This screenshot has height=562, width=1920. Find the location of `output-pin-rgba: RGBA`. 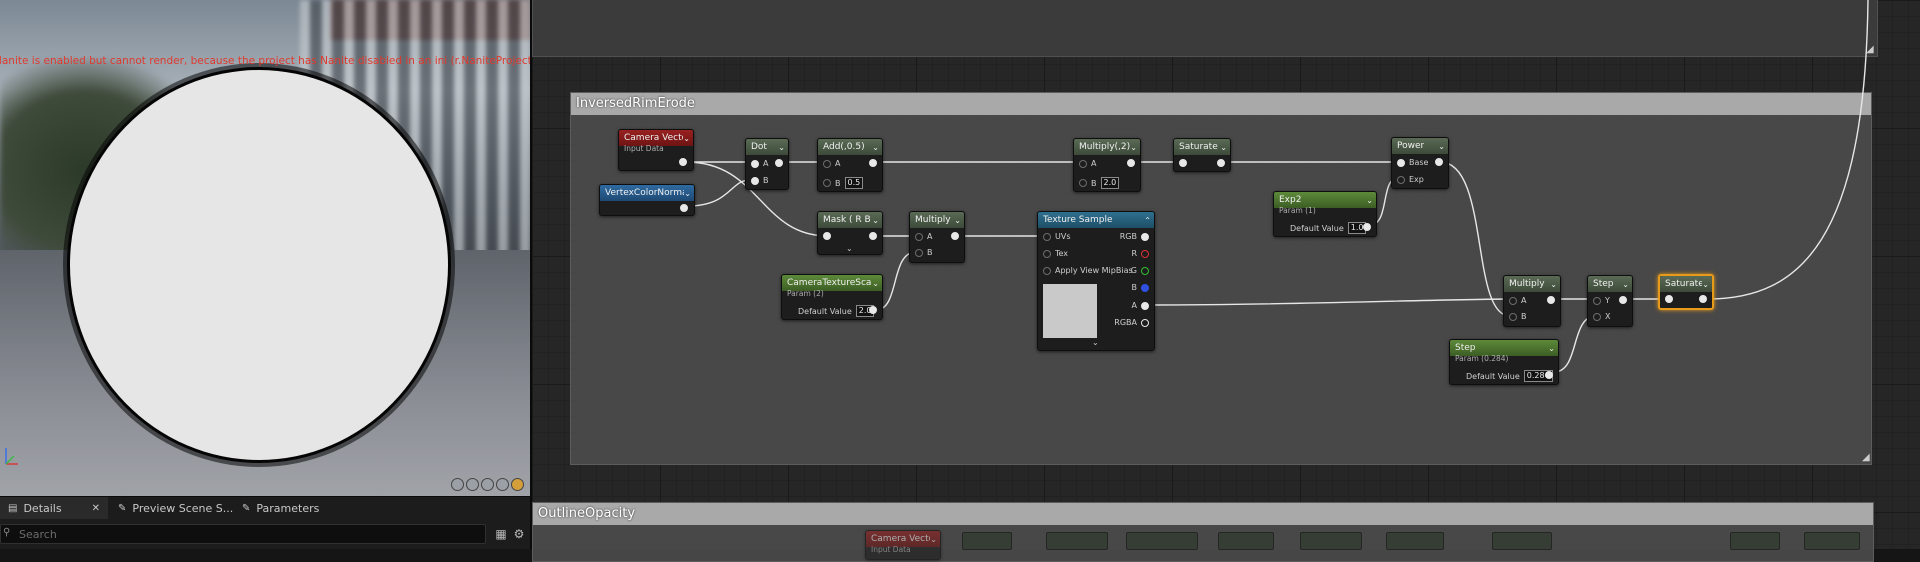

output-pin-rgba: RGBA is located at coordinates (1131, 322).